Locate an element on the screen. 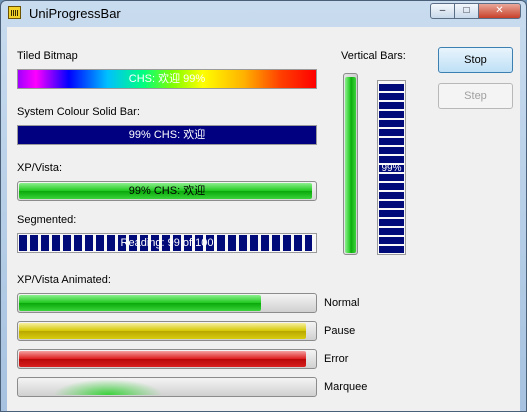  error-progress-bar is located at coordinates (167, 359).